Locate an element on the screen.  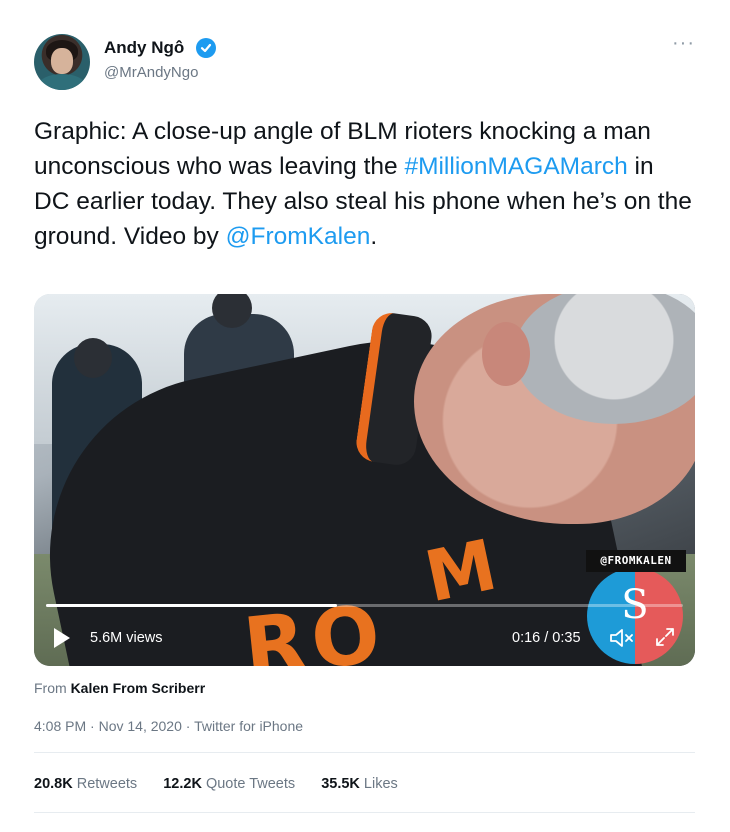
quote-tweets-label: Quote Tweets is located at coordinates (250, 784).